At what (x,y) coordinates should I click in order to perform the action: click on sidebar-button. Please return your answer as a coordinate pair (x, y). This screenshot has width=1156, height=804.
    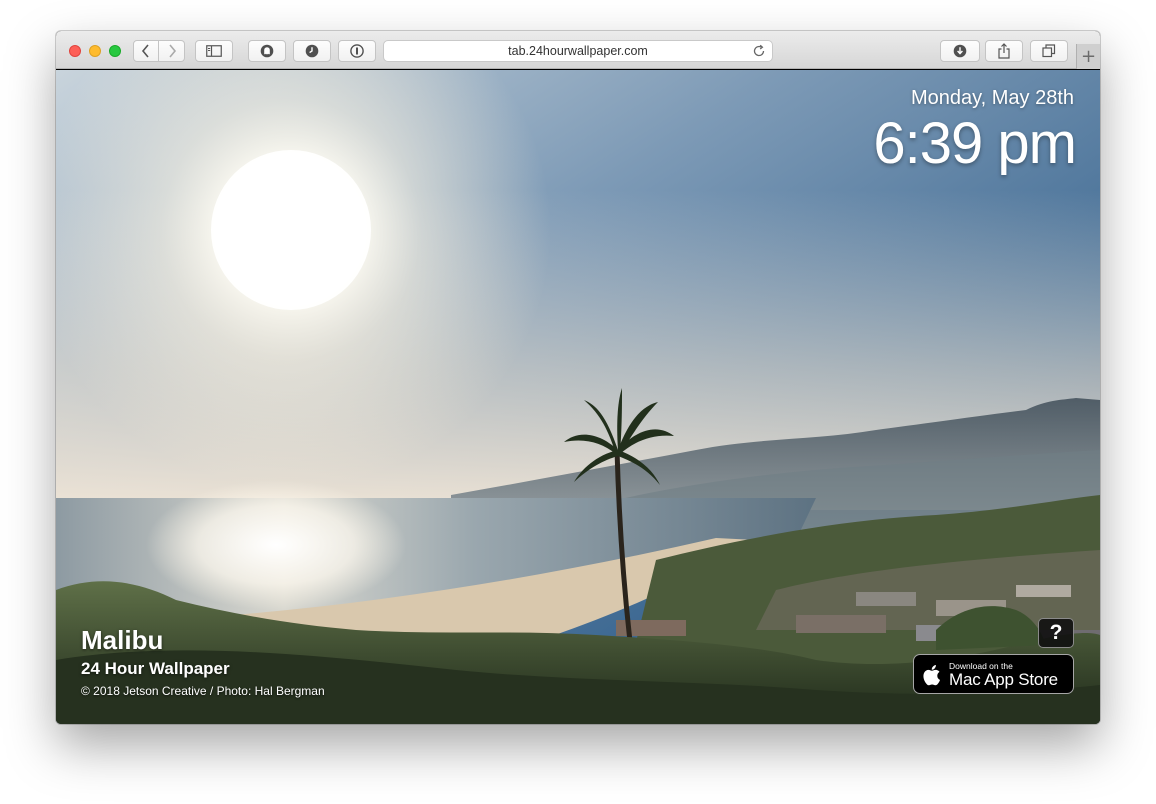
    Looking at the image, I should click on (214, 51).